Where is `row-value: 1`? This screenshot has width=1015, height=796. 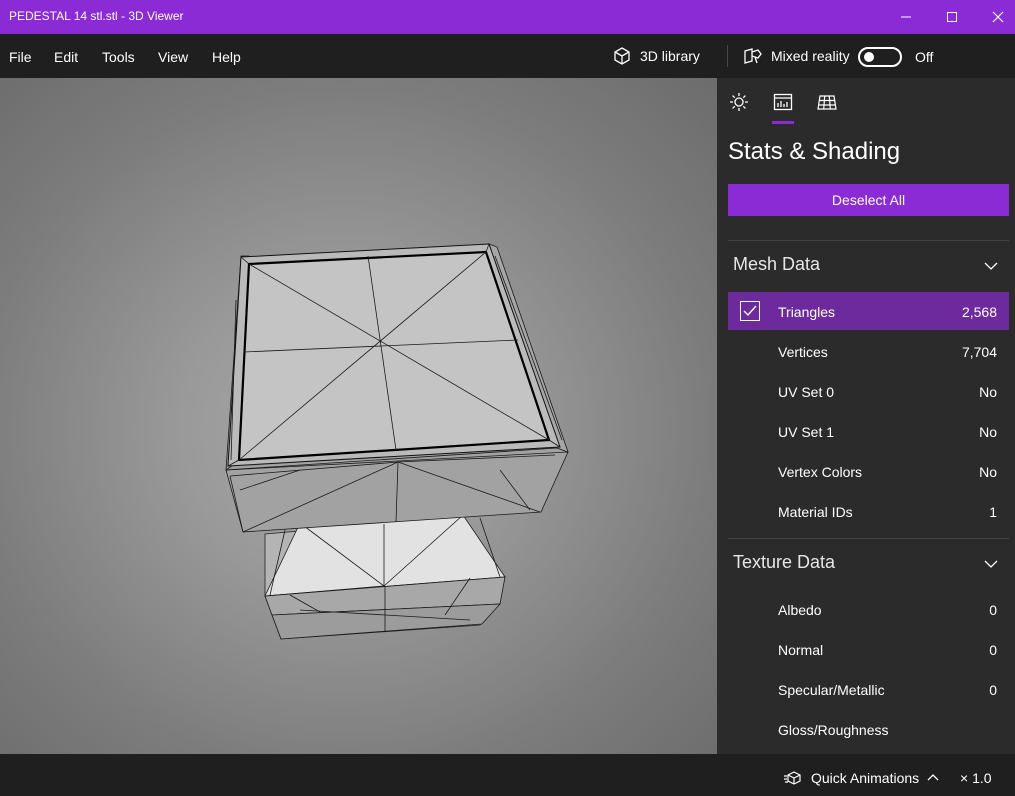 row-value: 1 is located at coordinates (993, 512).